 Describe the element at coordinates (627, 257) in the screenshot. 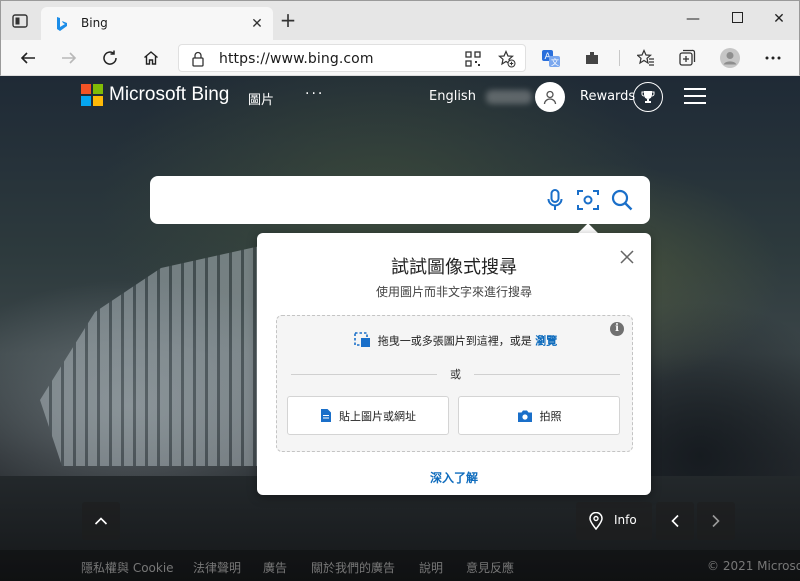

I see `close-icon` at that location.